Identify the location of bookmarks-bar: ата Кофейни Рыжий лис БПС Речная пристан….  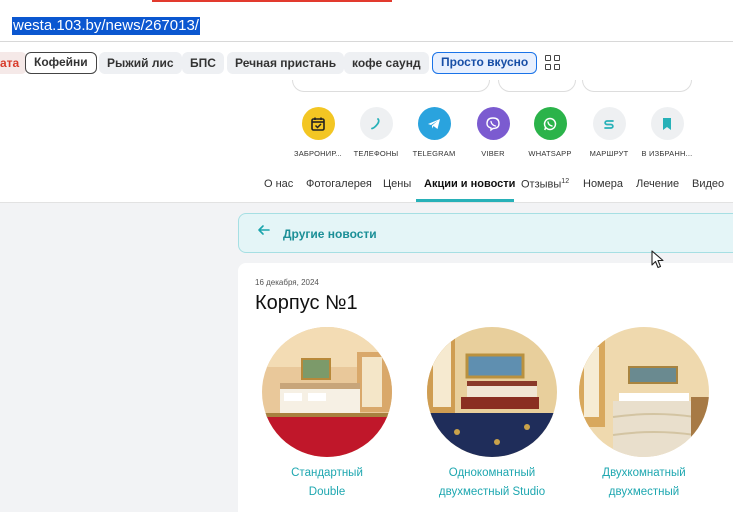
(366, 63).